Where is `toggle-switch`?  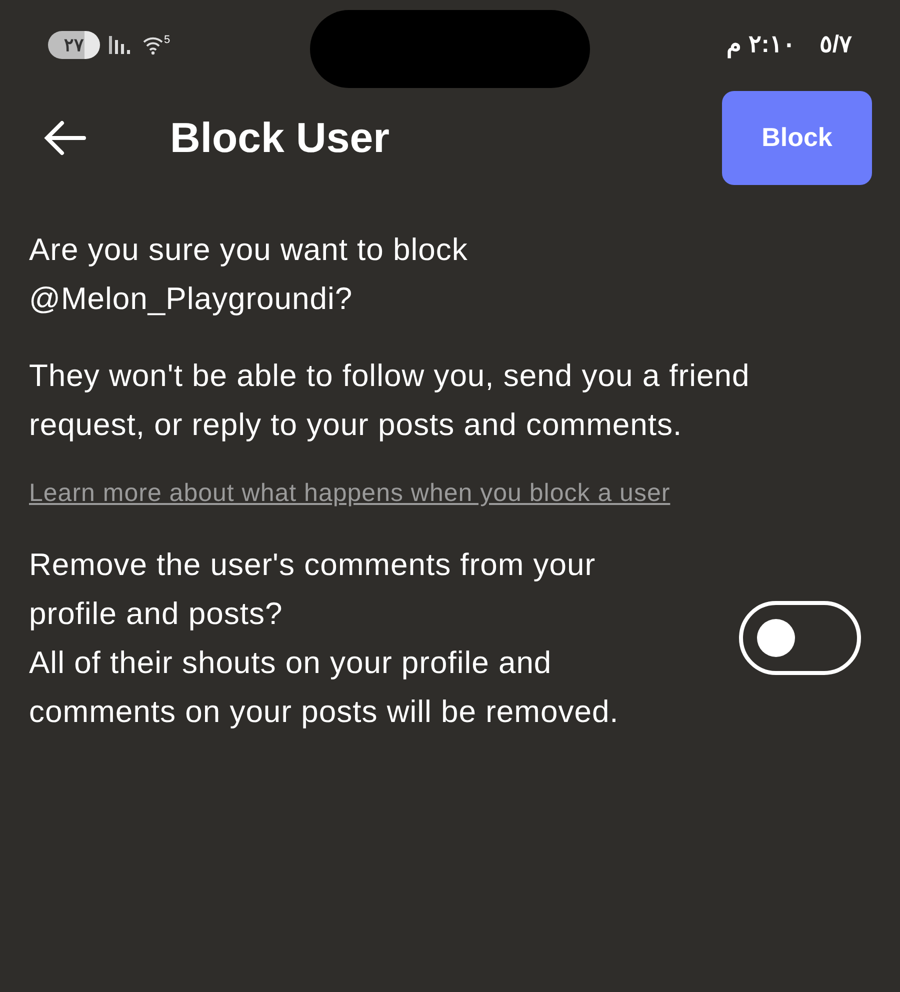 toggle-switch is located at coordinates (800, 638).